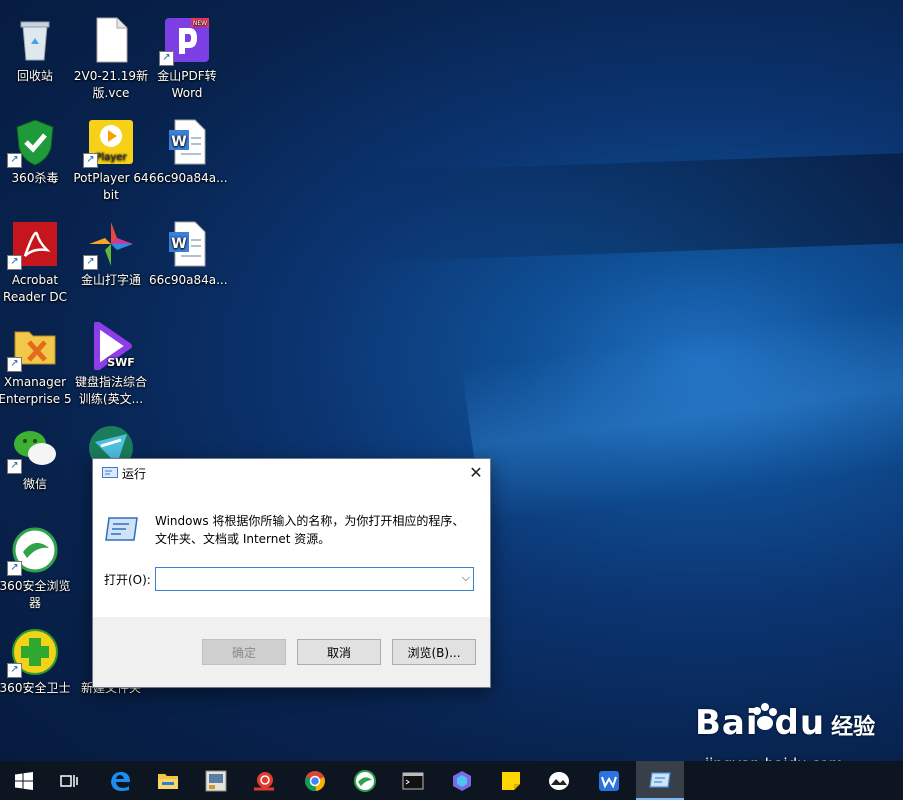 The height and width of the screenshot is (800, 903). I want to click on swf-icon: SWF, so click(111, 346).